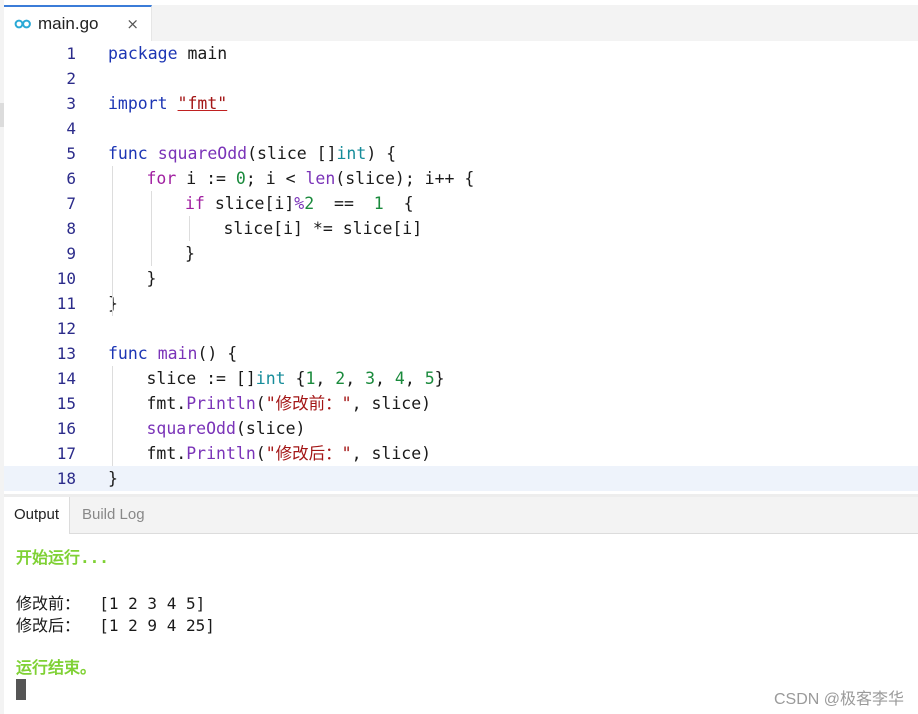 Image resolution: width=918 pixels, height=714 pixels. What do you see at coordinates (191, 428) in the screenshot?
I see `code-token: squareOdd` at bounding box center [191, 428].